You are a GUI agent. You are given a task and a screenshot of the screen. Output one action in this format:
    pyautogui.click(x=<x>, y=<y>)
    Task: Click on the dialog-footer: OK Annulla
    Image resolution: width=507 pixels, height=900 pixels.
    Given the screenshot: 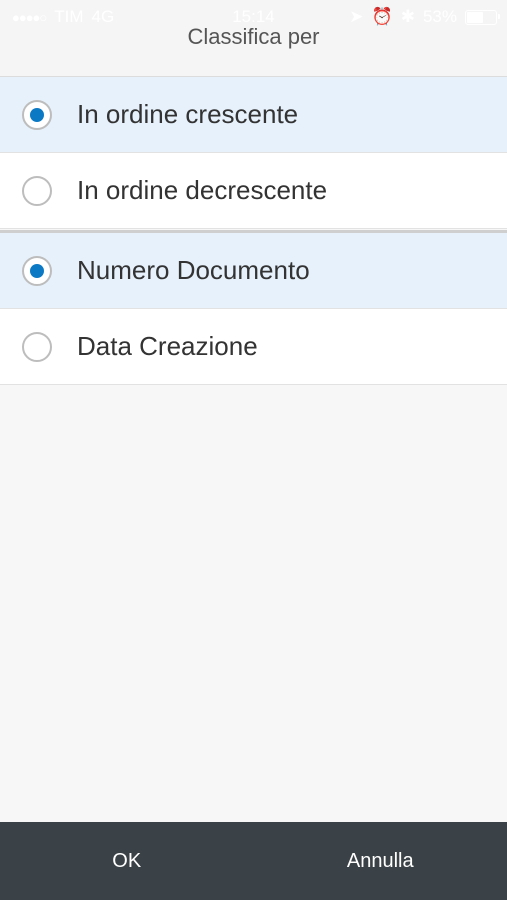 What is the action you would take?
    pyautogui.click(x=253, y=861)
    